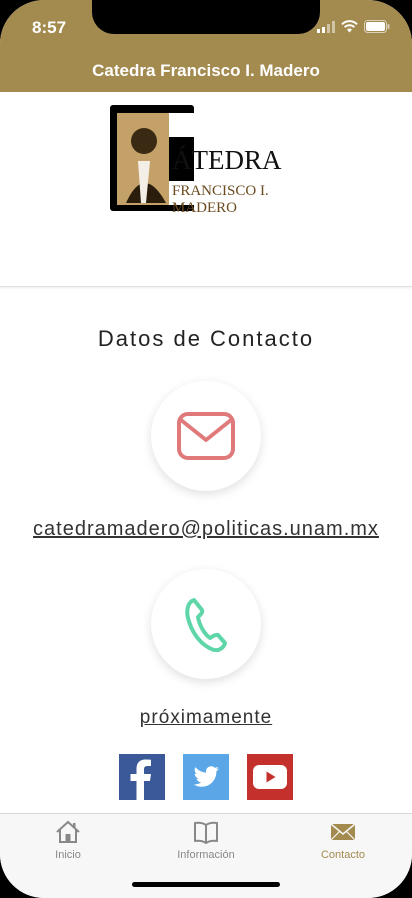 Image resolution: width=412 pixels, height=898 pixels. I want to click on youtube-icon, so click(270, 777).